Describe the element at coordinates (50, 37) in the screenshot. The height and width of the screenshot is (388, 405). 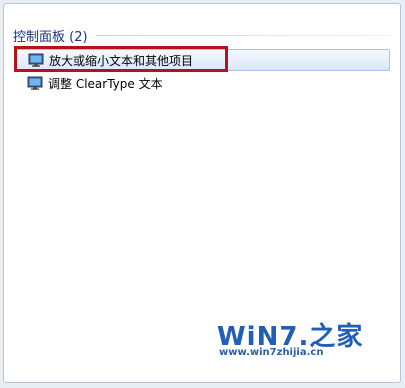
I see `group-title: 控制面板 (2)` at that location.